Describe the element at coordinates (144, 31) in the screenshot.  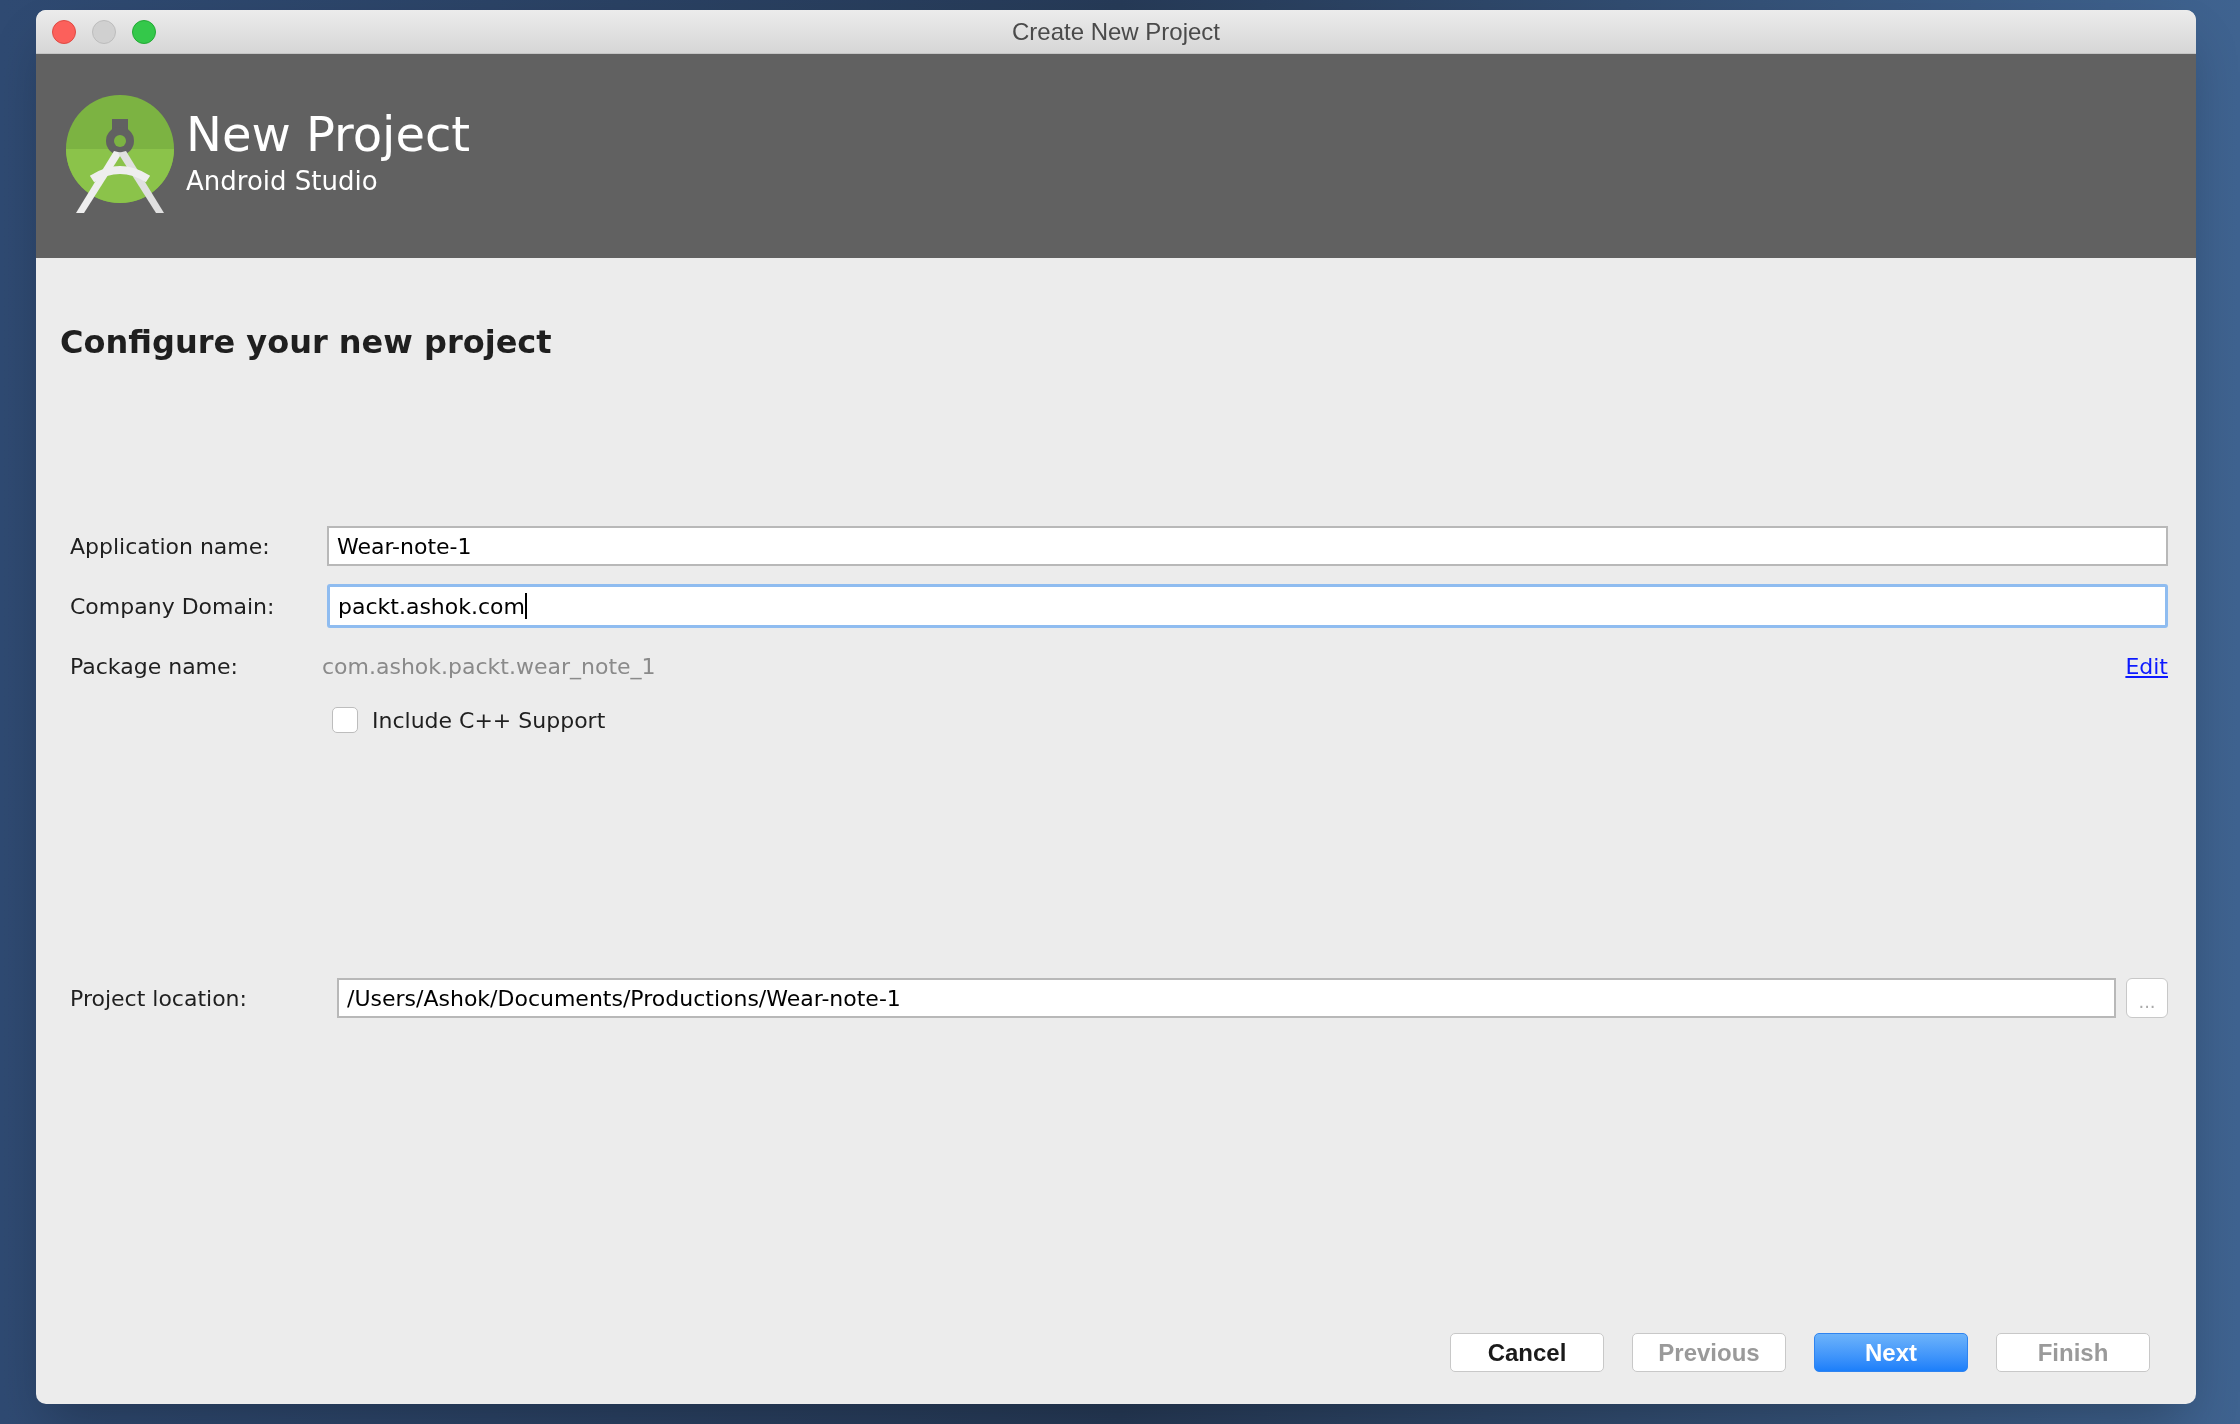
I see `zoom-icon` at that location.